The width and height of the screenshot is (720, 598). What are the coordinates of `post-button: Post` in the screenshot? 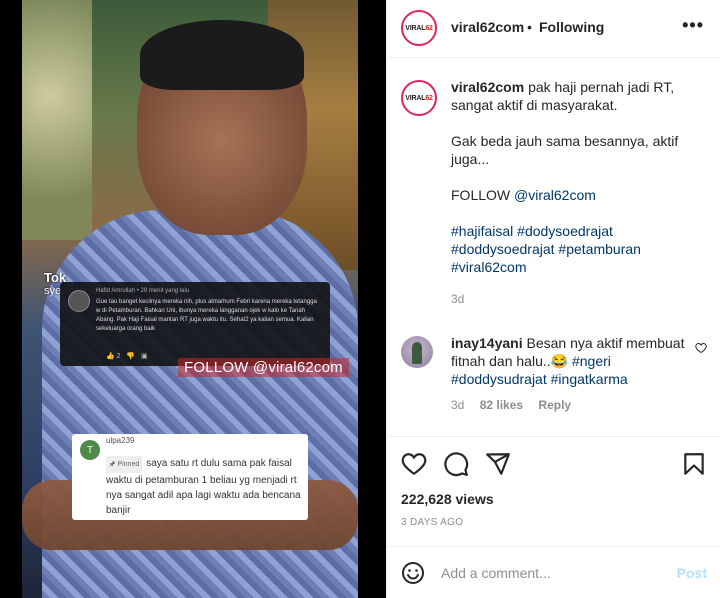 It's located at (692, 573).